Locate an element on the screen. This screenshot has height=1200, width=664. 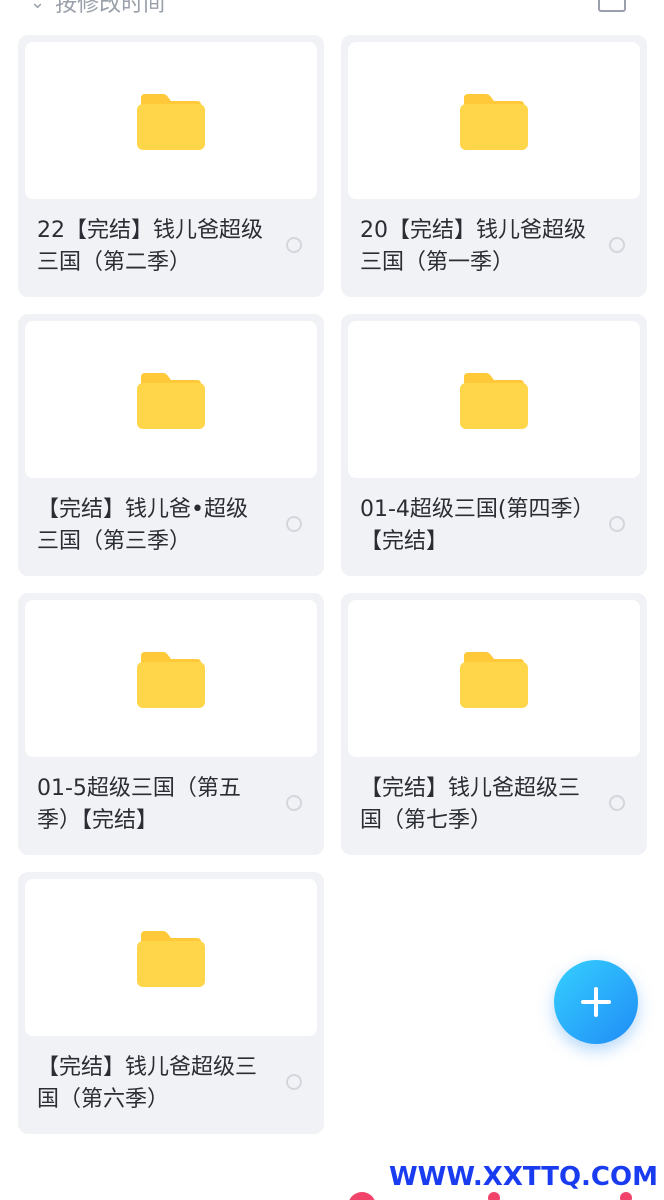
folder-card: 【完结】钱儿爸超级三国（第六季） is located at coordinates (171, 1003).